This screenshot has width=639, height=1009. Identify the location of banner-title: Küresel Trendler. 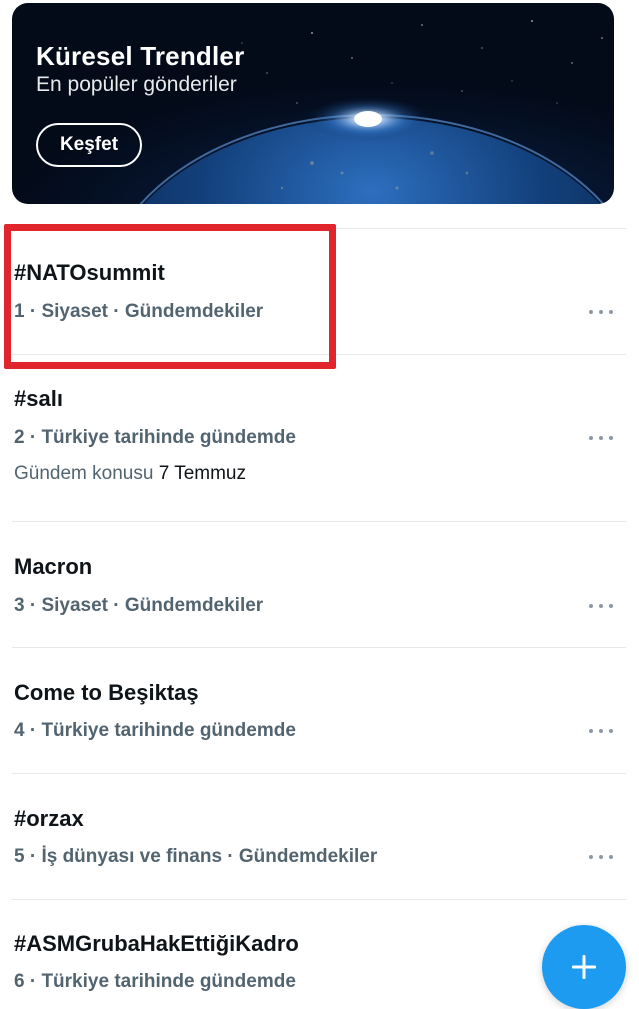
(140, 56).